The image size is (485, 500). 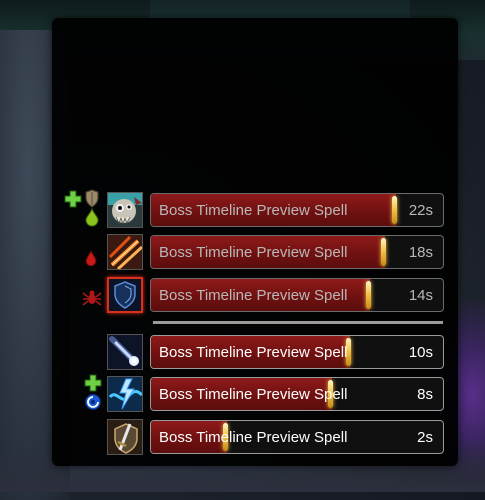 I want to click on frost-comet-icon, so click(x=125, y=352).